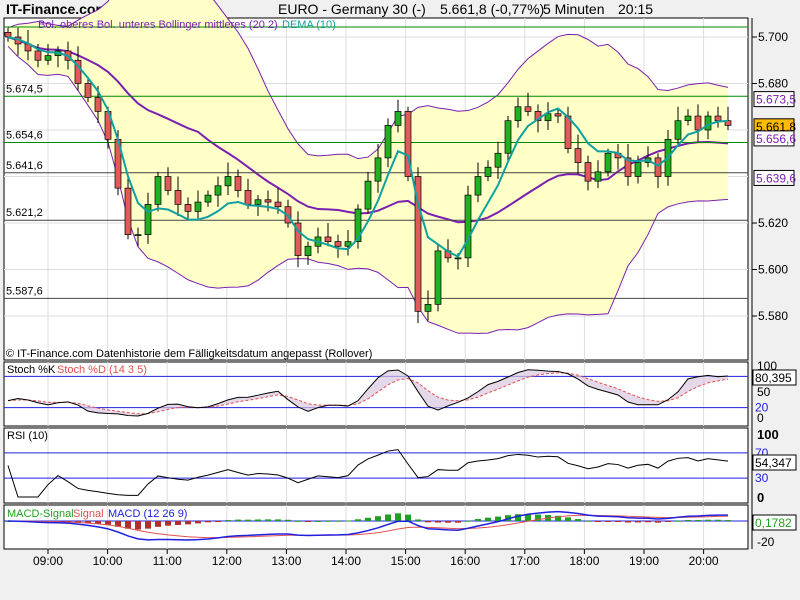 The image size is (800, 600). Describe the element at coordinates (644, 561) in the screenshot. I see `time-label: 19:00` at that location.